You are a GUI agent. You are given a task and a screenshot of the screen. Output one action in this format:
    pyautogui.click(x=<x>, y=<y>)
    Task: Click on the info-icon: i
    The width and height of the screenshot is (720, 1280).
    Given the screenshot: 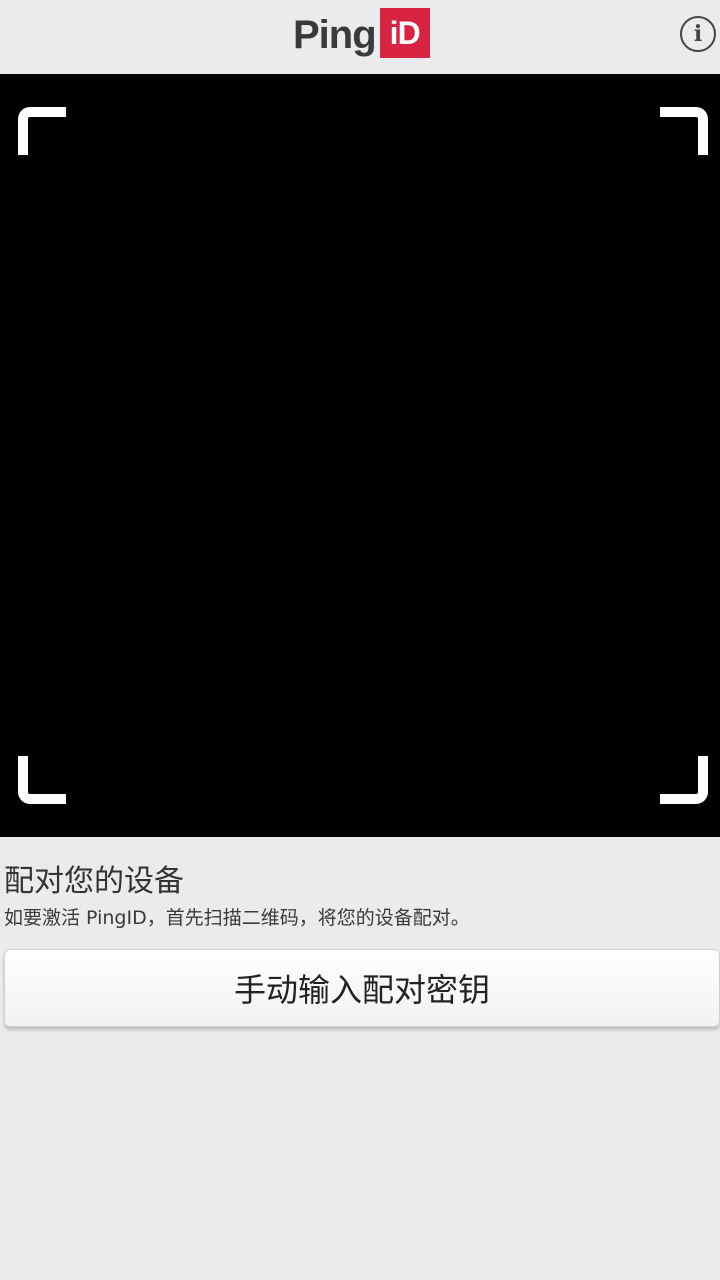 What is the action you would take?
    pyautogui.click(x=698, y=34)
    